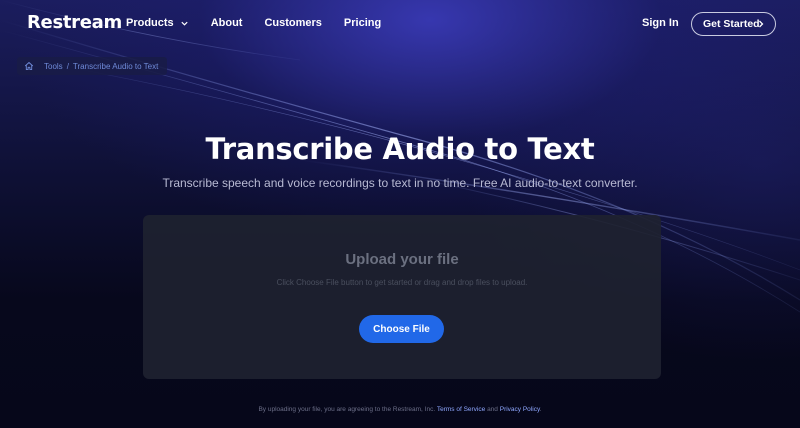  I want to click on chevron-down-icon, so click(184, 23).